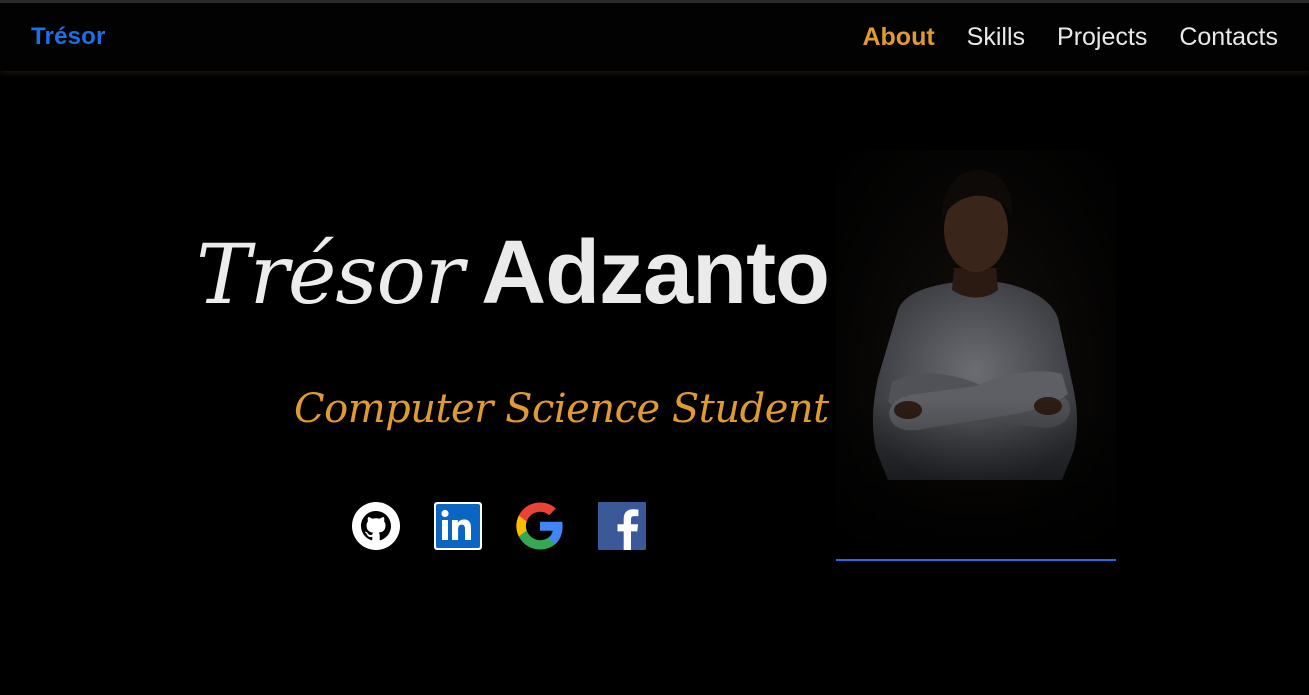 The width and height of the screenshot is (1309, 695). What do you see at coordinates (68, 37) in the screenshot?
I see `brand-logo-link: Trésor` at bounding box center [68, 37].